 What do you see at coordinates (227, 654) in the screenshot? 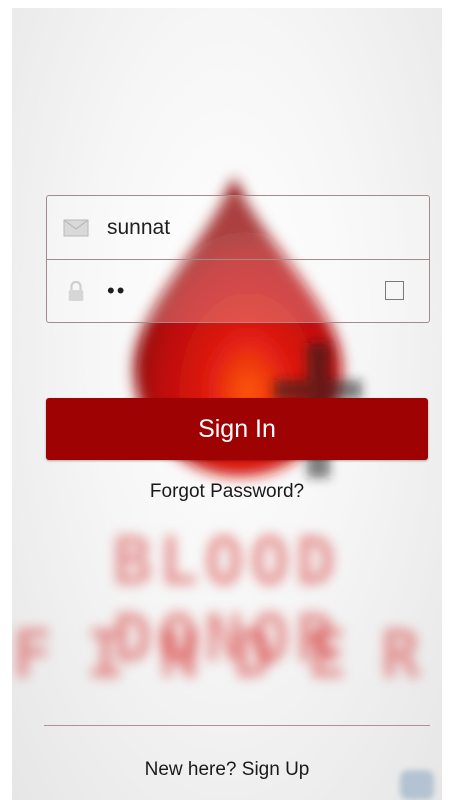
I see `background-logo-line2: FINDER` at bounding box center [227, 654].